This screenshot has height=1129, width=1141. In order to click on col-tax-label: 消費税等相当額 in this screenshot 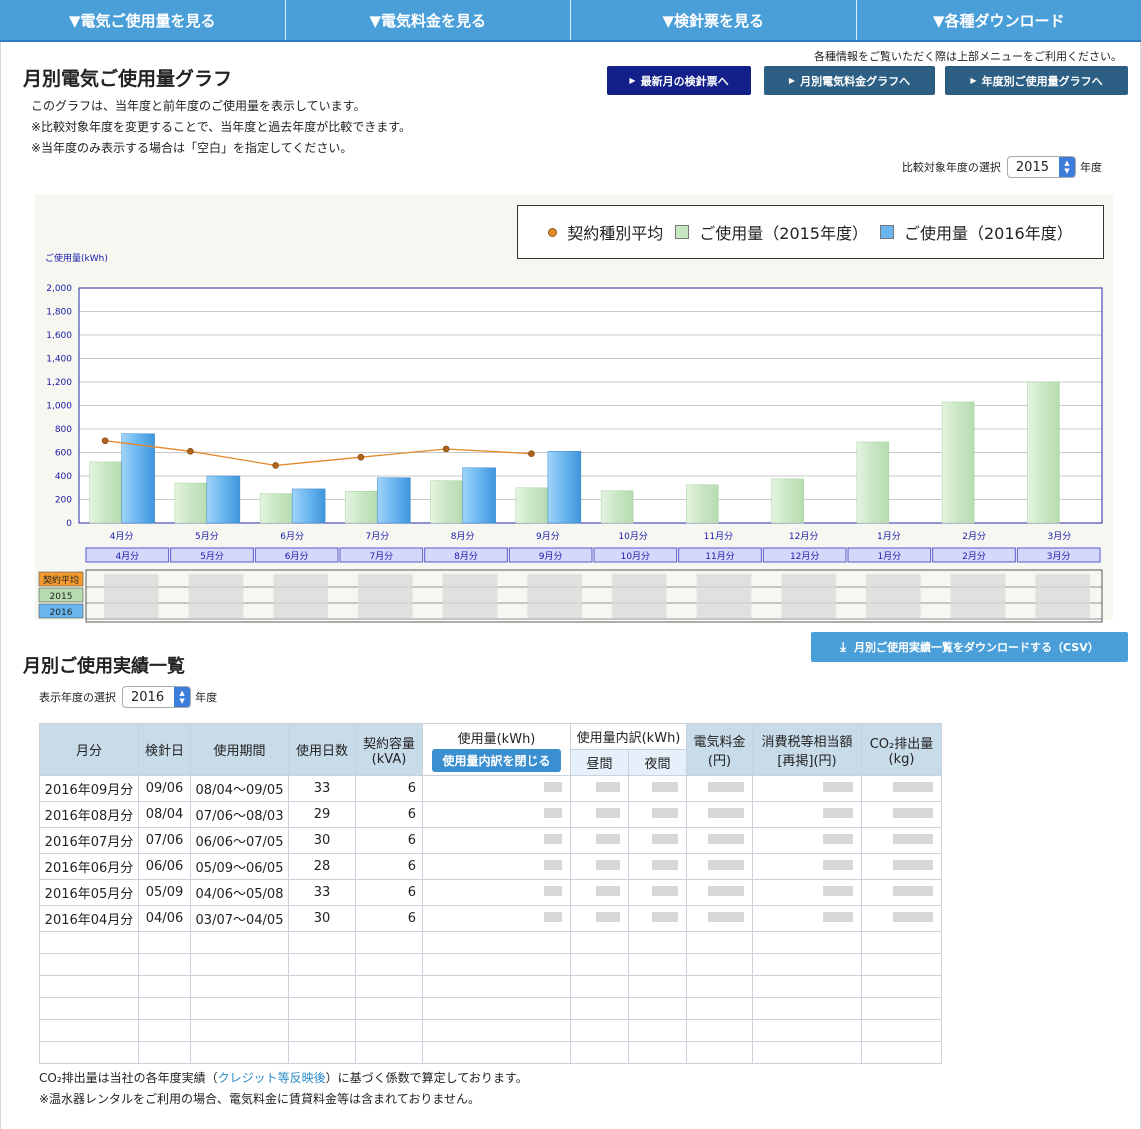, I will do `click(807, 742)`.